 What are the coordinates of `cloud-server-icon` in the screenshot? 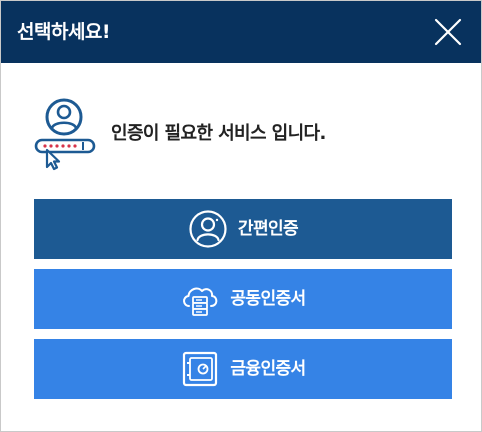 It's located at (200, 301).